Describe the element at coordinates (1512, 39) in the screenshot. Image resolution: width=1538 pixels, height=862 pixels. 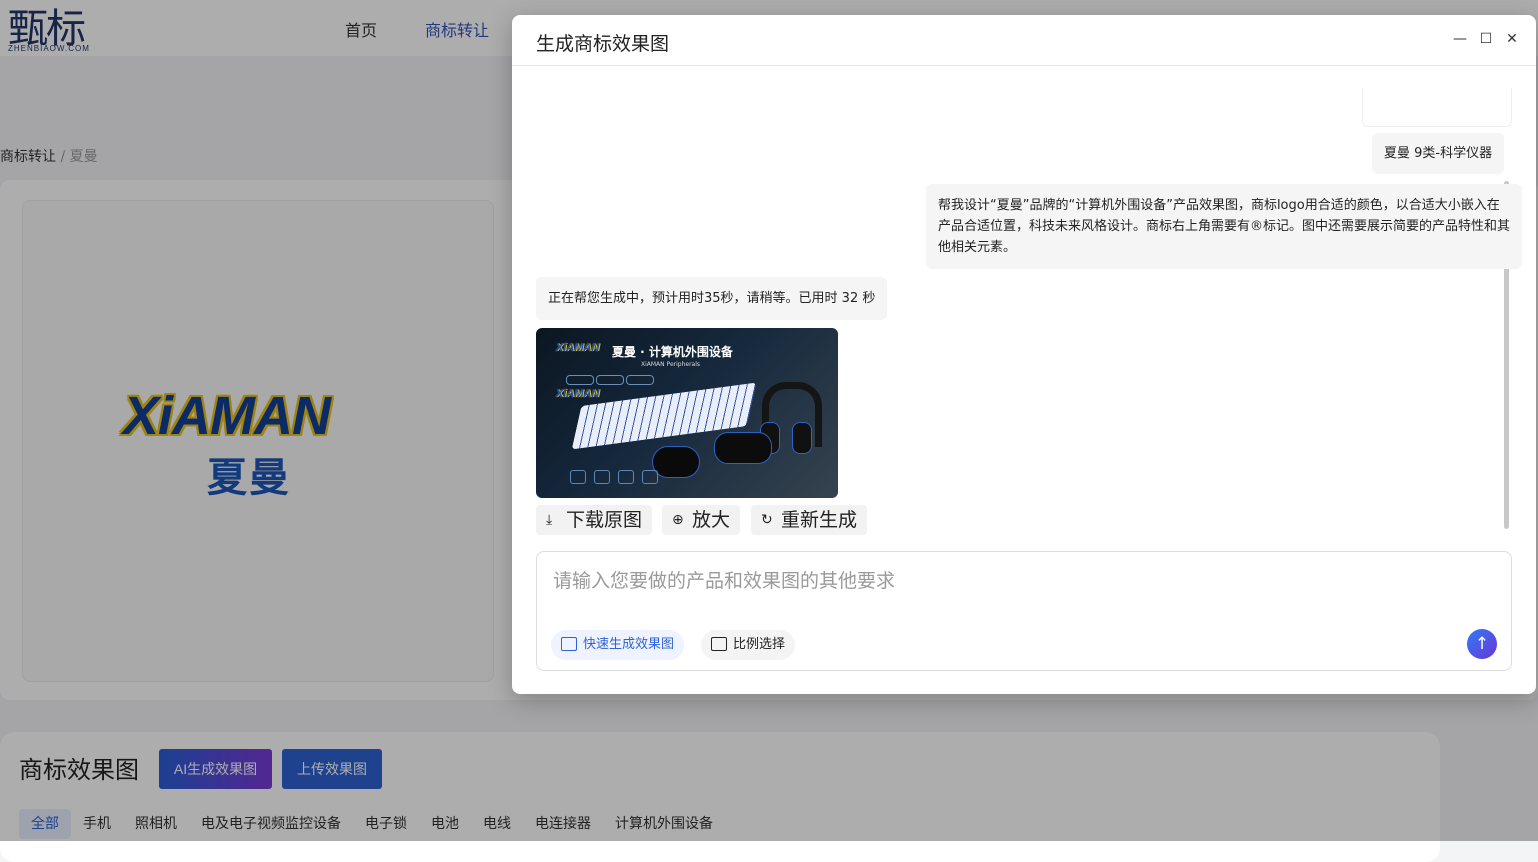
I see `close-icon: ✕` at that location.